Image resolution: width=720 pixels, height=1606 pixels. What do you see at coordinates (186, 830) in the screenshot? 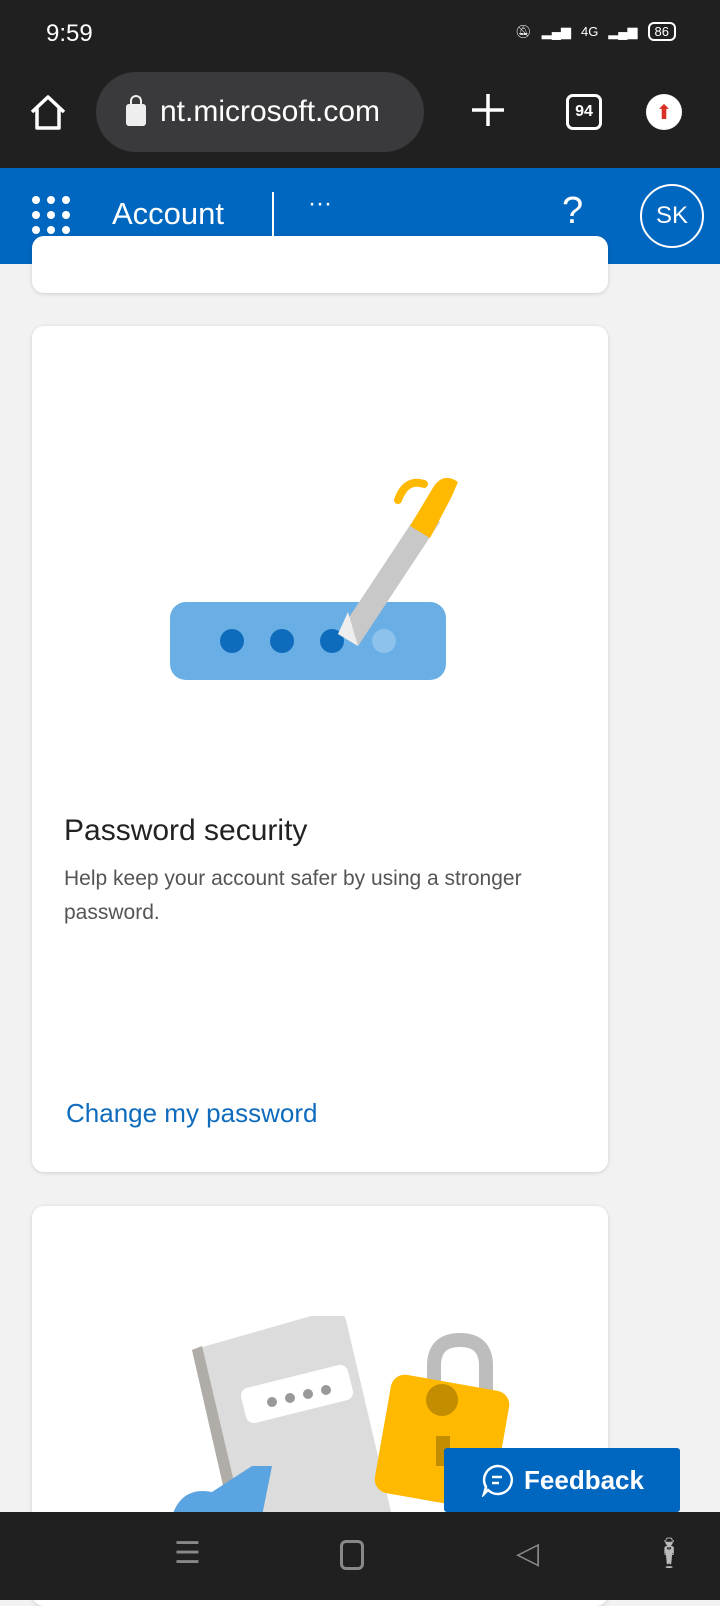
I see `card-title: Password security` at bounding box center [186, 830].